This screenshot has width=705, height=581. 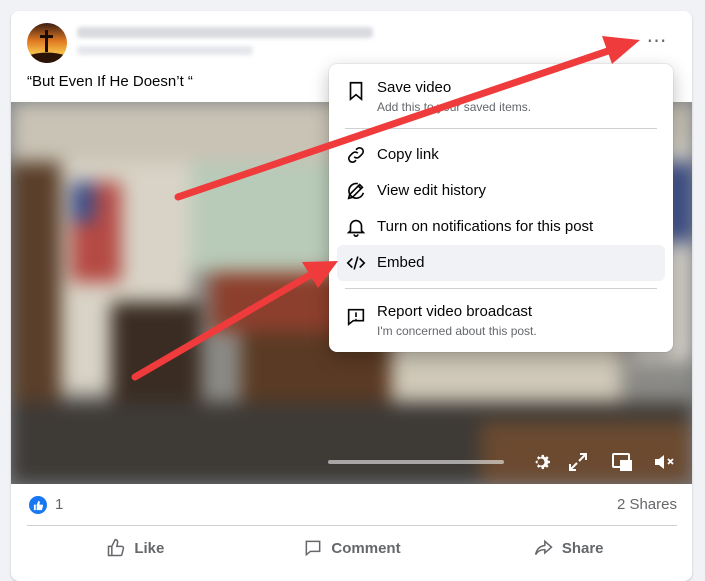 What do you see at coordinates (352, 525) in the screenshot?
I see `divider` at bounding box center [352, 525].